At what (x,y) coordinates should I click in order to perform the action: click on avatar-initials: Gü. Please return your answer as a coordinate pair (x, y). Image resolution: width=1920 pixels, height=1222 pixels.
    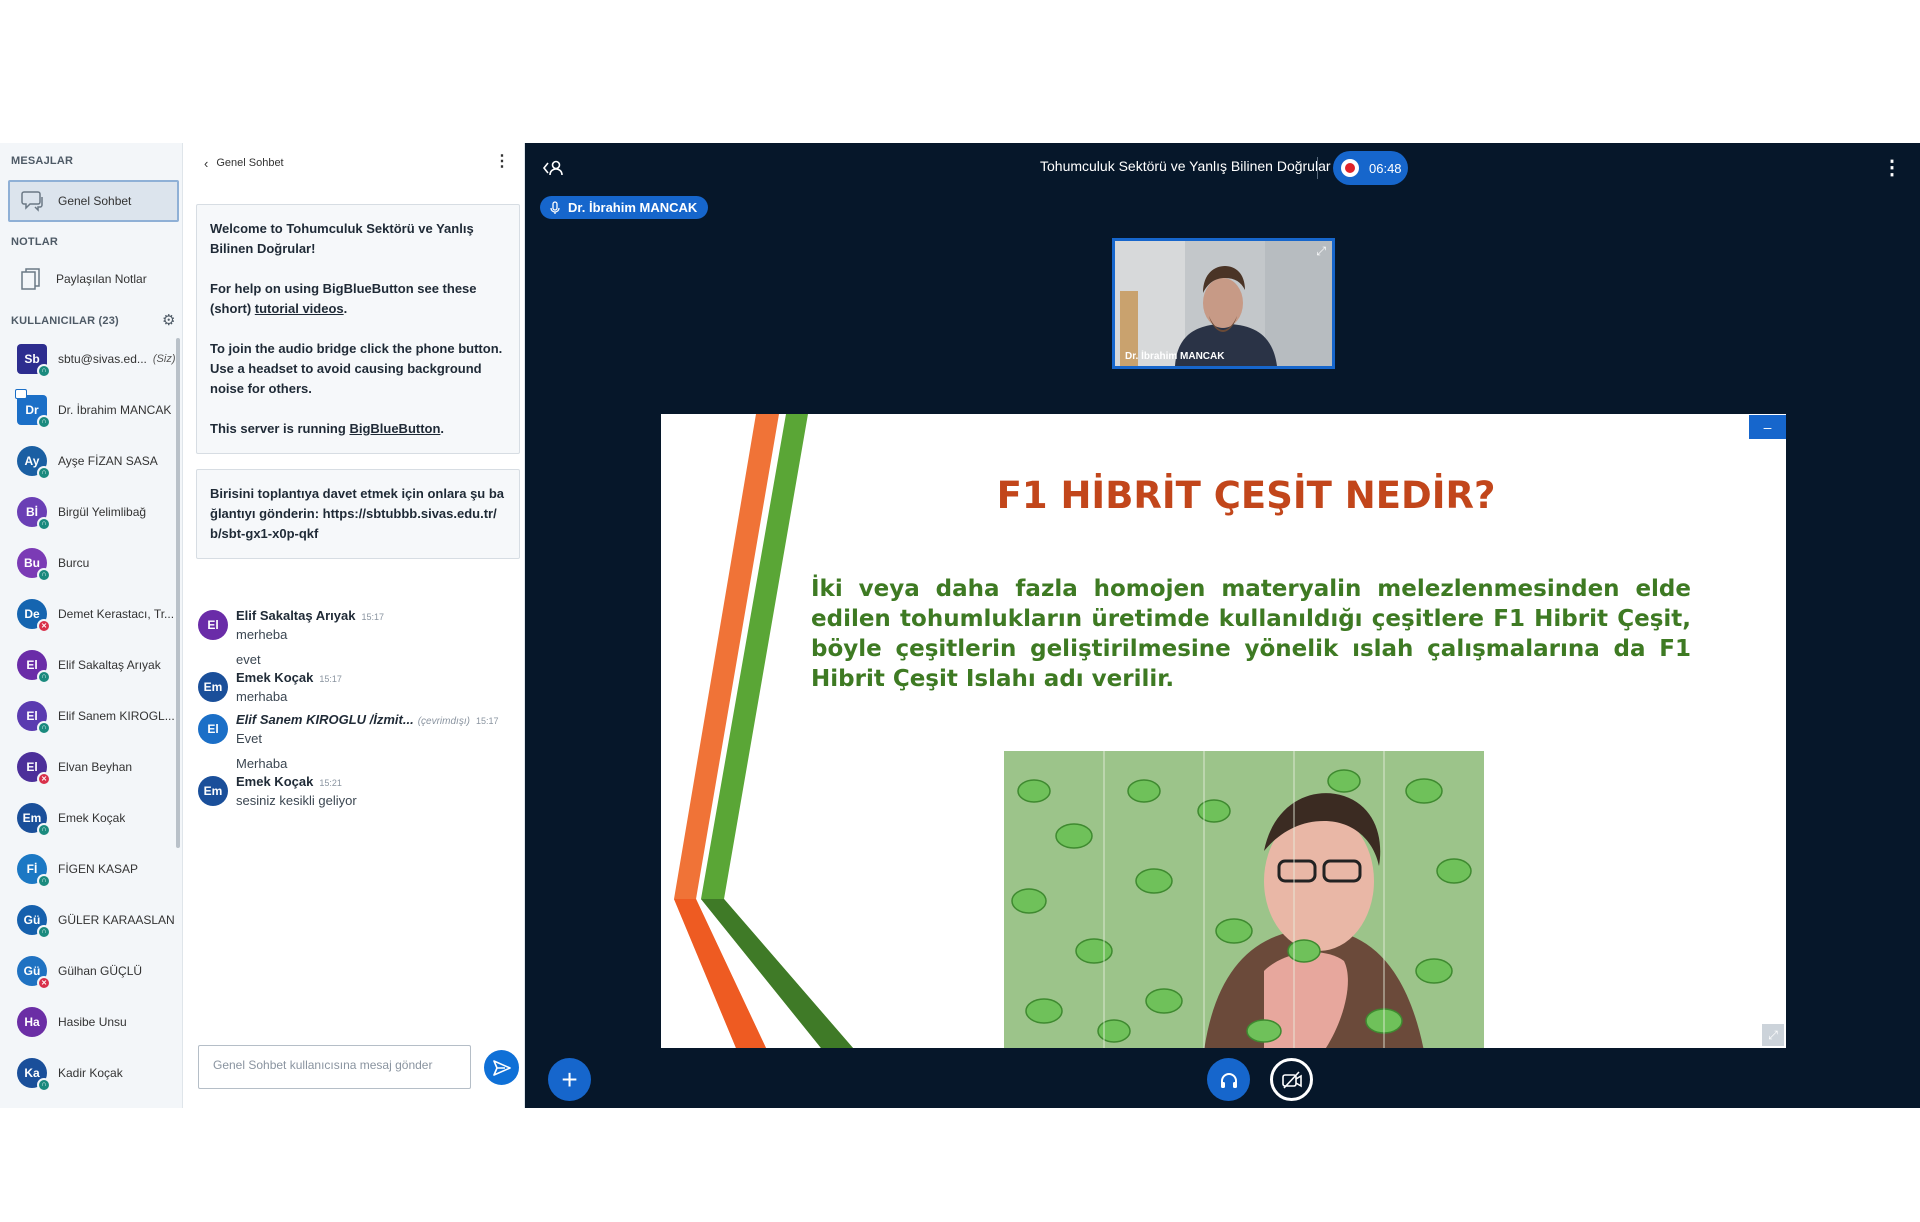
    Looking at the image, I should click on (32, 970).